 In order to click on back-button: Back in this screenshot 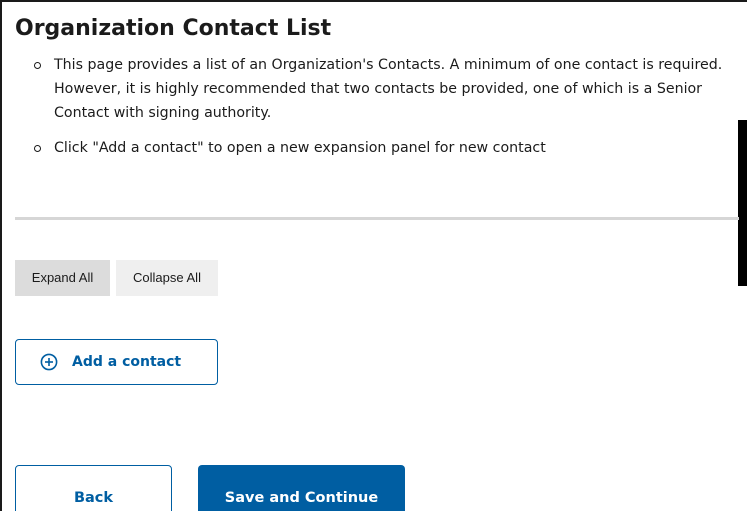, I will do `click(93, 488)`.